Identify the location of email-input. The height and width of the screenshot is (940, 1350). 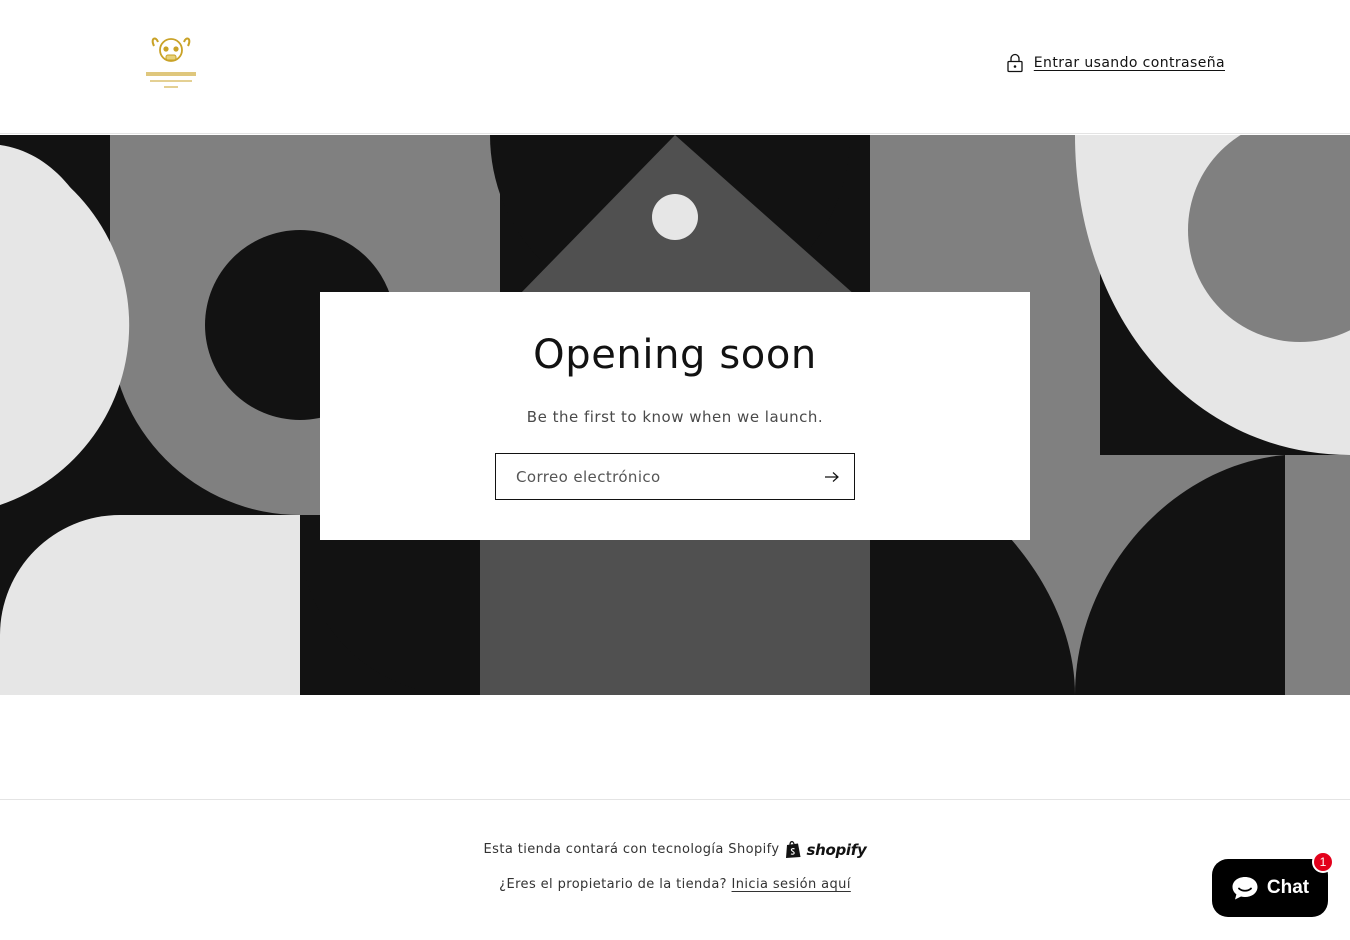
(653, 476).